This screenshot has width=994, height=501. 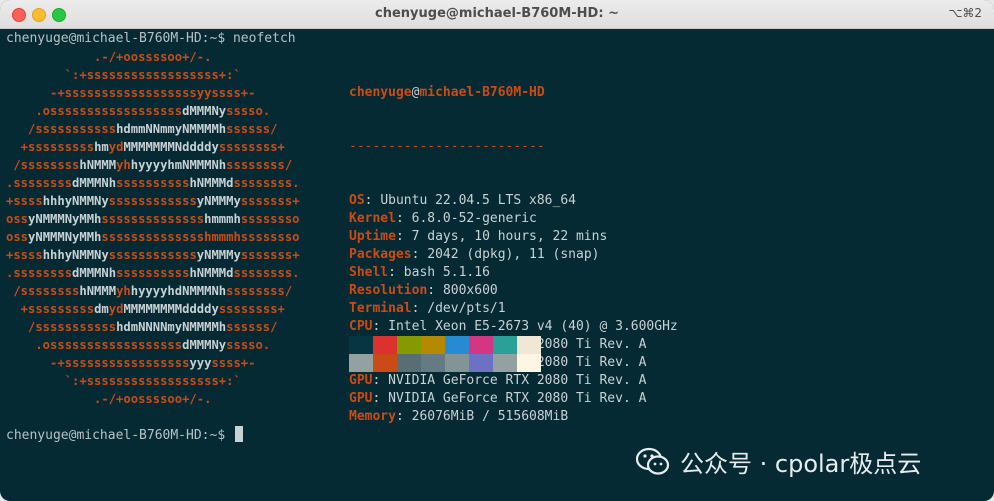 I want to click on watermark: 公众号 · cpolar极点云, so click(x=778, y=461).